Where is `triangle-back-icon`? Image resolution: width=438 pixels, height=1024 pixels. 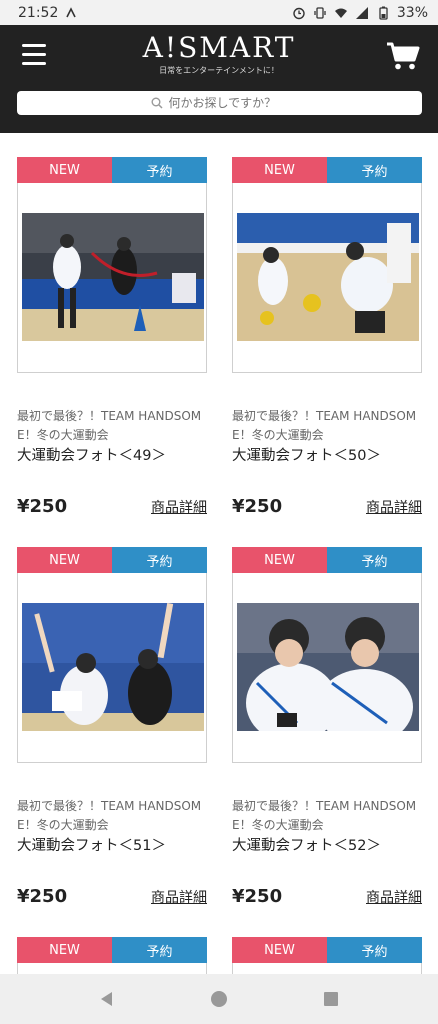 triangle-back-icon is located at coordinates (107, 999).